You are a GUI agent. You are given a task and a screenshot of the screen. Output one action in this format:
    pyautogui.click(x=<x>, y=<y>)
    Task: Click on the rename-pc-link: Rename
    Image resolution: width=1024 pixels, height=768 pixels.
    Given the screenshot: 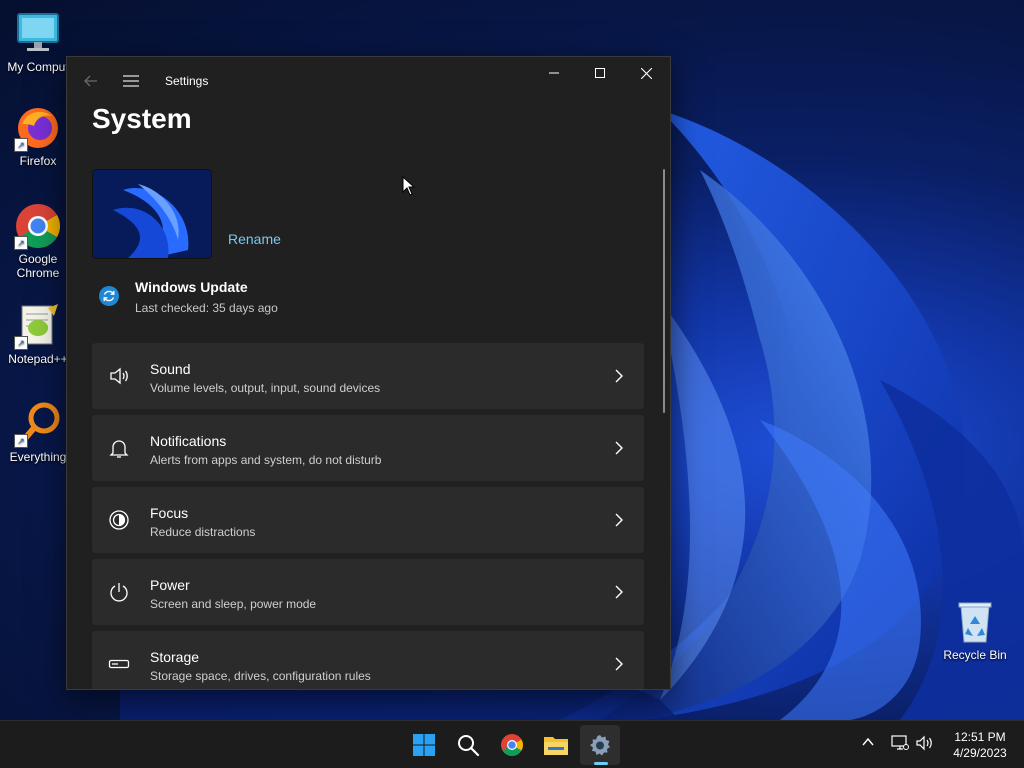 What is the action you would take?
    pyautogui.click(x=254, y=239)
    